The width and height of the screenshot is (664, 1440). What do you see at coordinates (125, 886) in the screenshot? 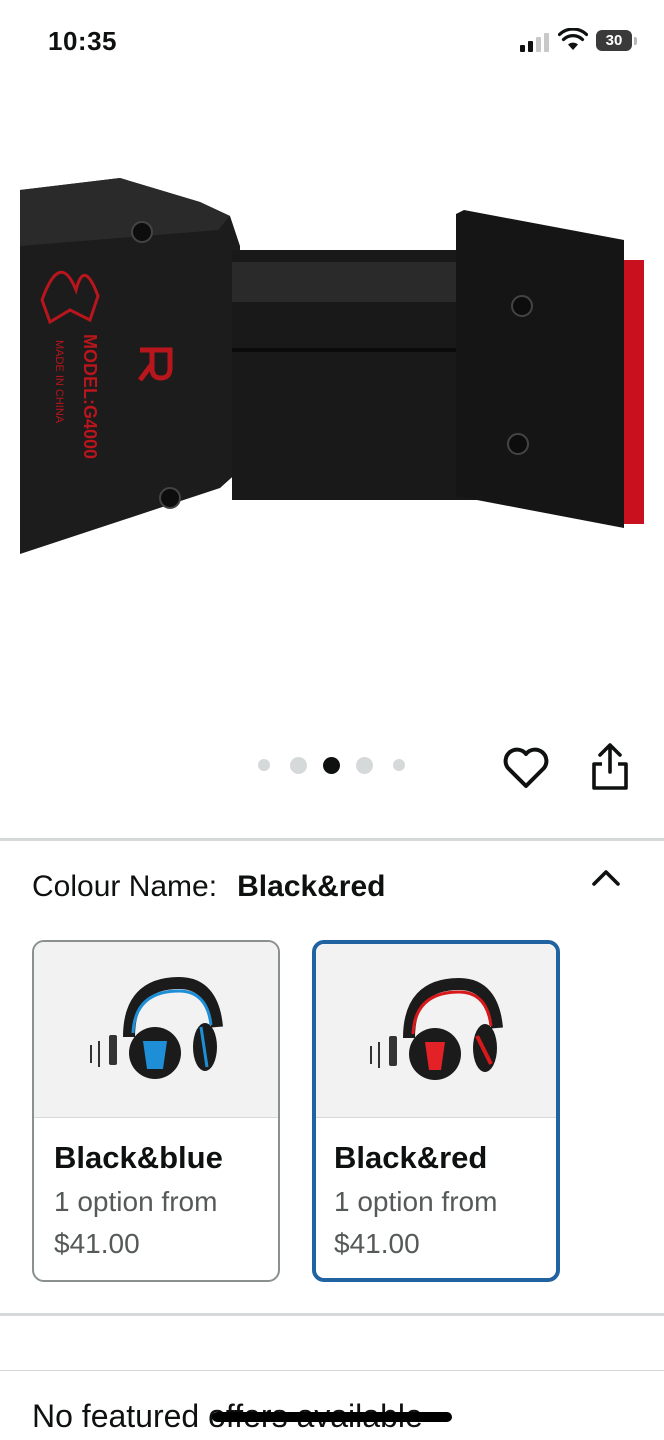
I see `colour-label-text: Colour Name:` at bounding box center [125, 886].